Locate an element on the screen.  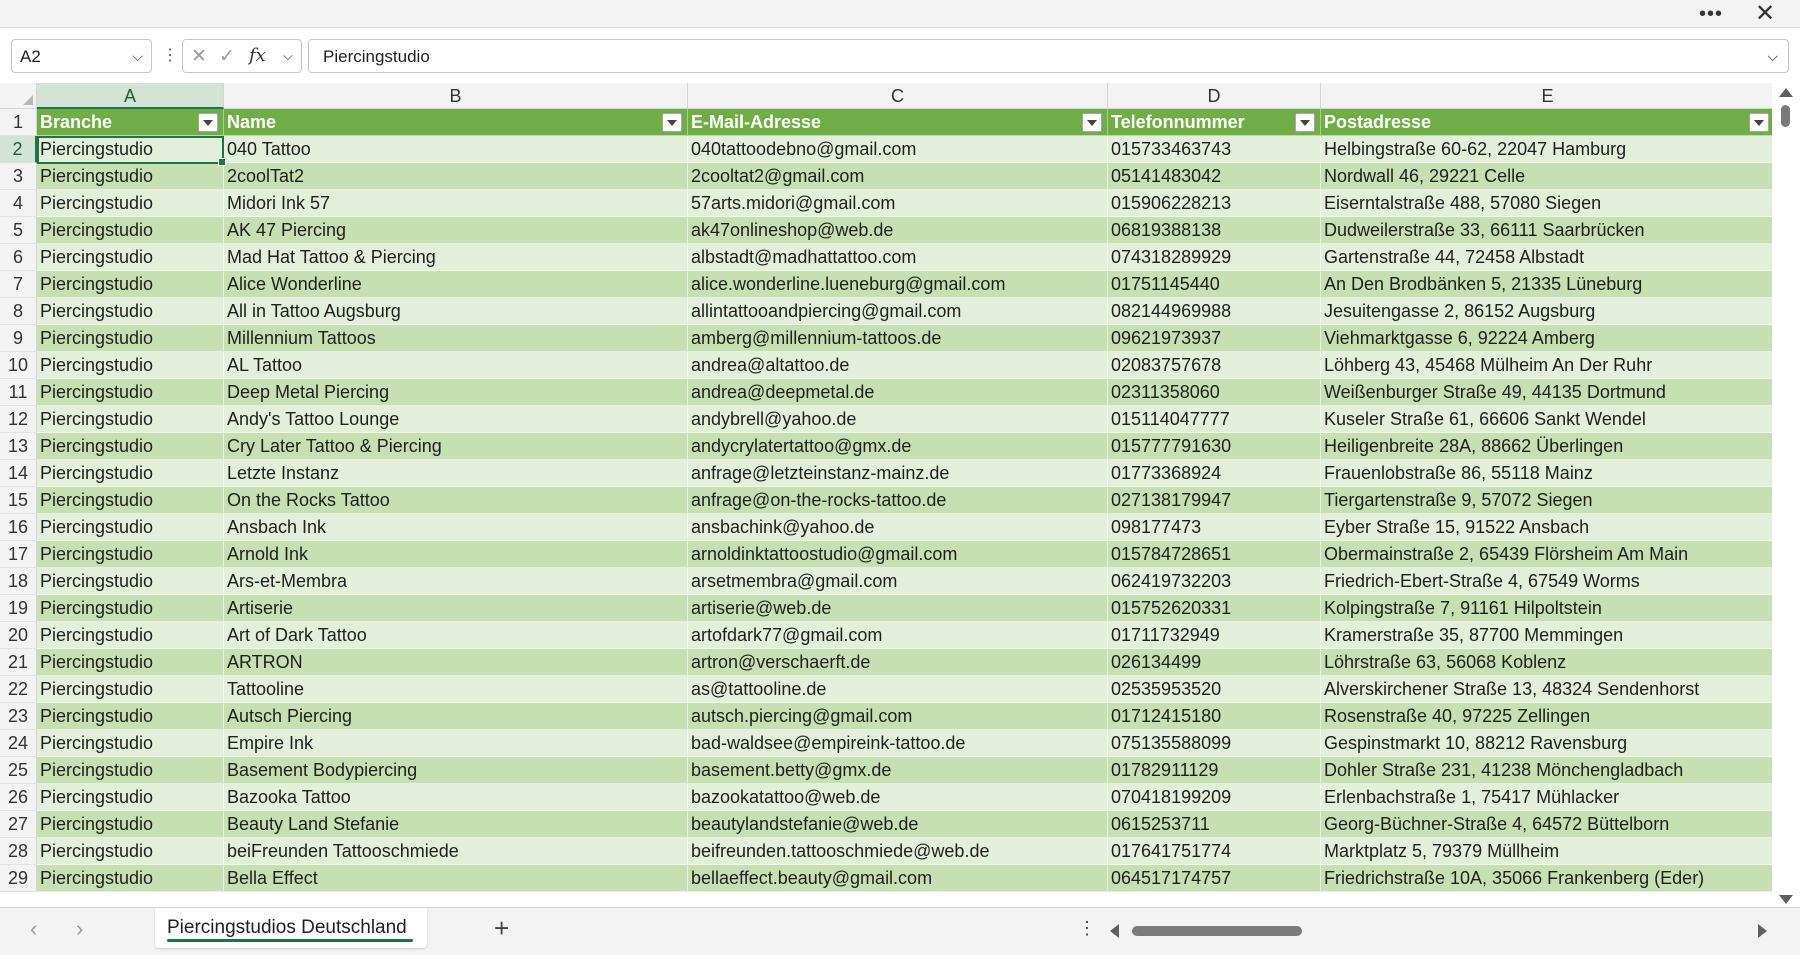
table-cell: 01712415180 is located at coordinates (1214, 716).